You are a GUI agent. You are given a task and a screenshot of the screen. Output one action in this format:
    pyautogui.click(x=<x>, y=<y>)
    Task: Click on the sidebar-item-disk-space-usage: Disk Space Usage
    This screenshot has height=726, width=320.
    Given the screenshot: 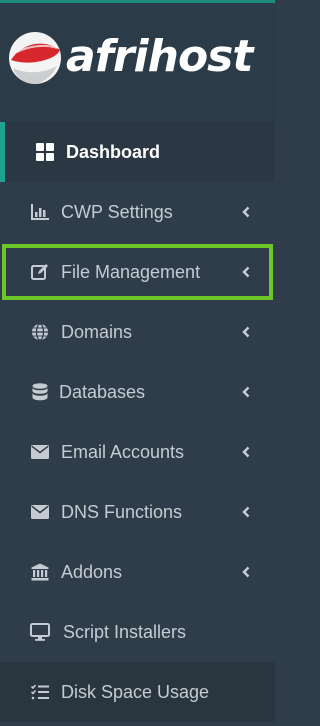 What is the action you would take?
    pyautogui.click(x=137, y=692)
    